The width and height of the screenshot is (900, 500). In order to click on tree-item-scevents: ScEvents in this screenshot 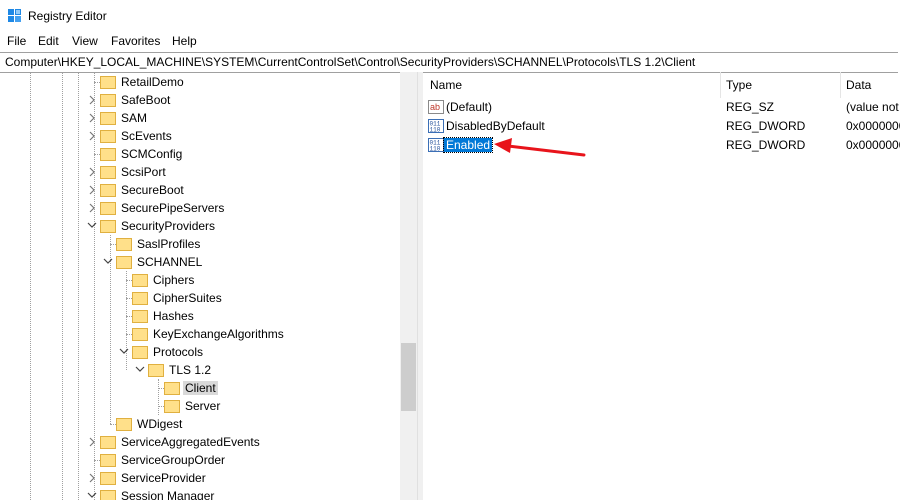, I will do `click(200, 136)`.